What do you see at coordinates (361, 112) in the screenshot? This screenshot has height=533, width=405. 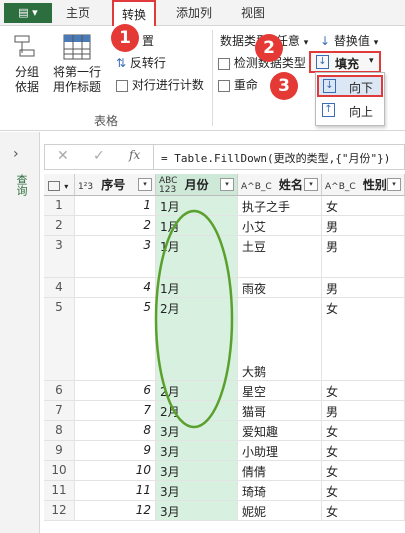 I see `fill-up-label: 向上` at bounding box center [361, 112].